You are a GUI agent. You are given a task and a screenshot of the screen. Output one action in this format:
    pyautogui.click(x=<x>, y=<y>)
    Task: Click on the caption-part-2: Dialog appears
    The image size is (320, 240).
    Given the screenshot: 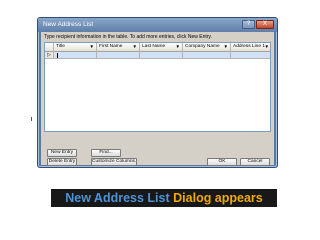 What is the action you would take?
    pyautogui.click(x=218, y=198)
    